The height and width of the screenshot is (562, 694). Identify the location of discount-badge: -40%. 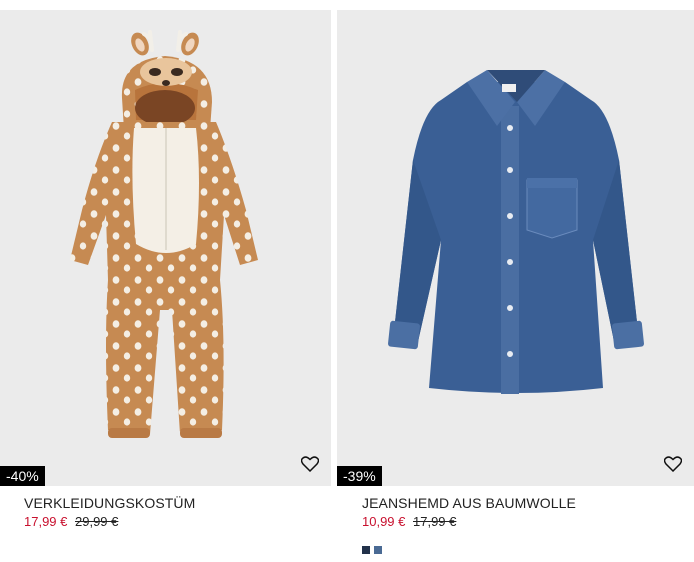
(22, 476).